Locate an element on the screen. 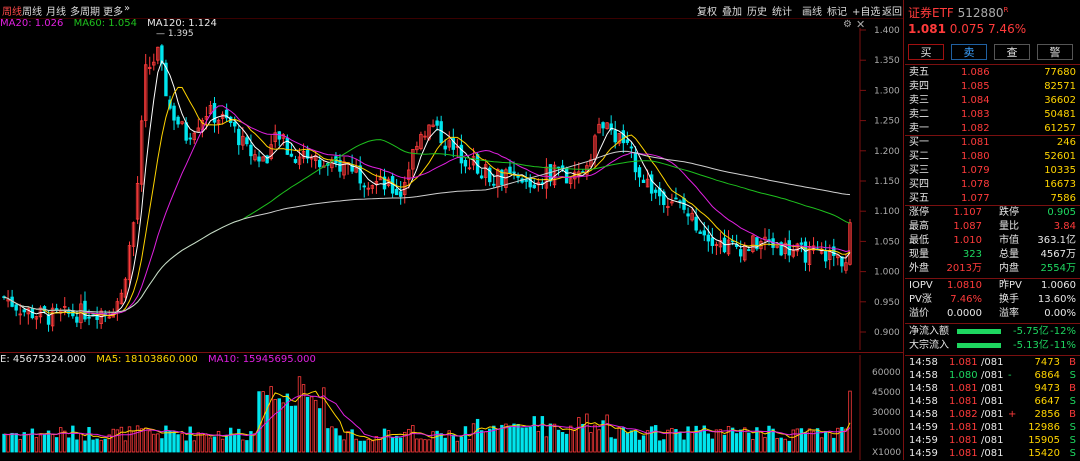 The image size is (1080, 461). stat-value: 1.107 is located at coordinates (967, 212).